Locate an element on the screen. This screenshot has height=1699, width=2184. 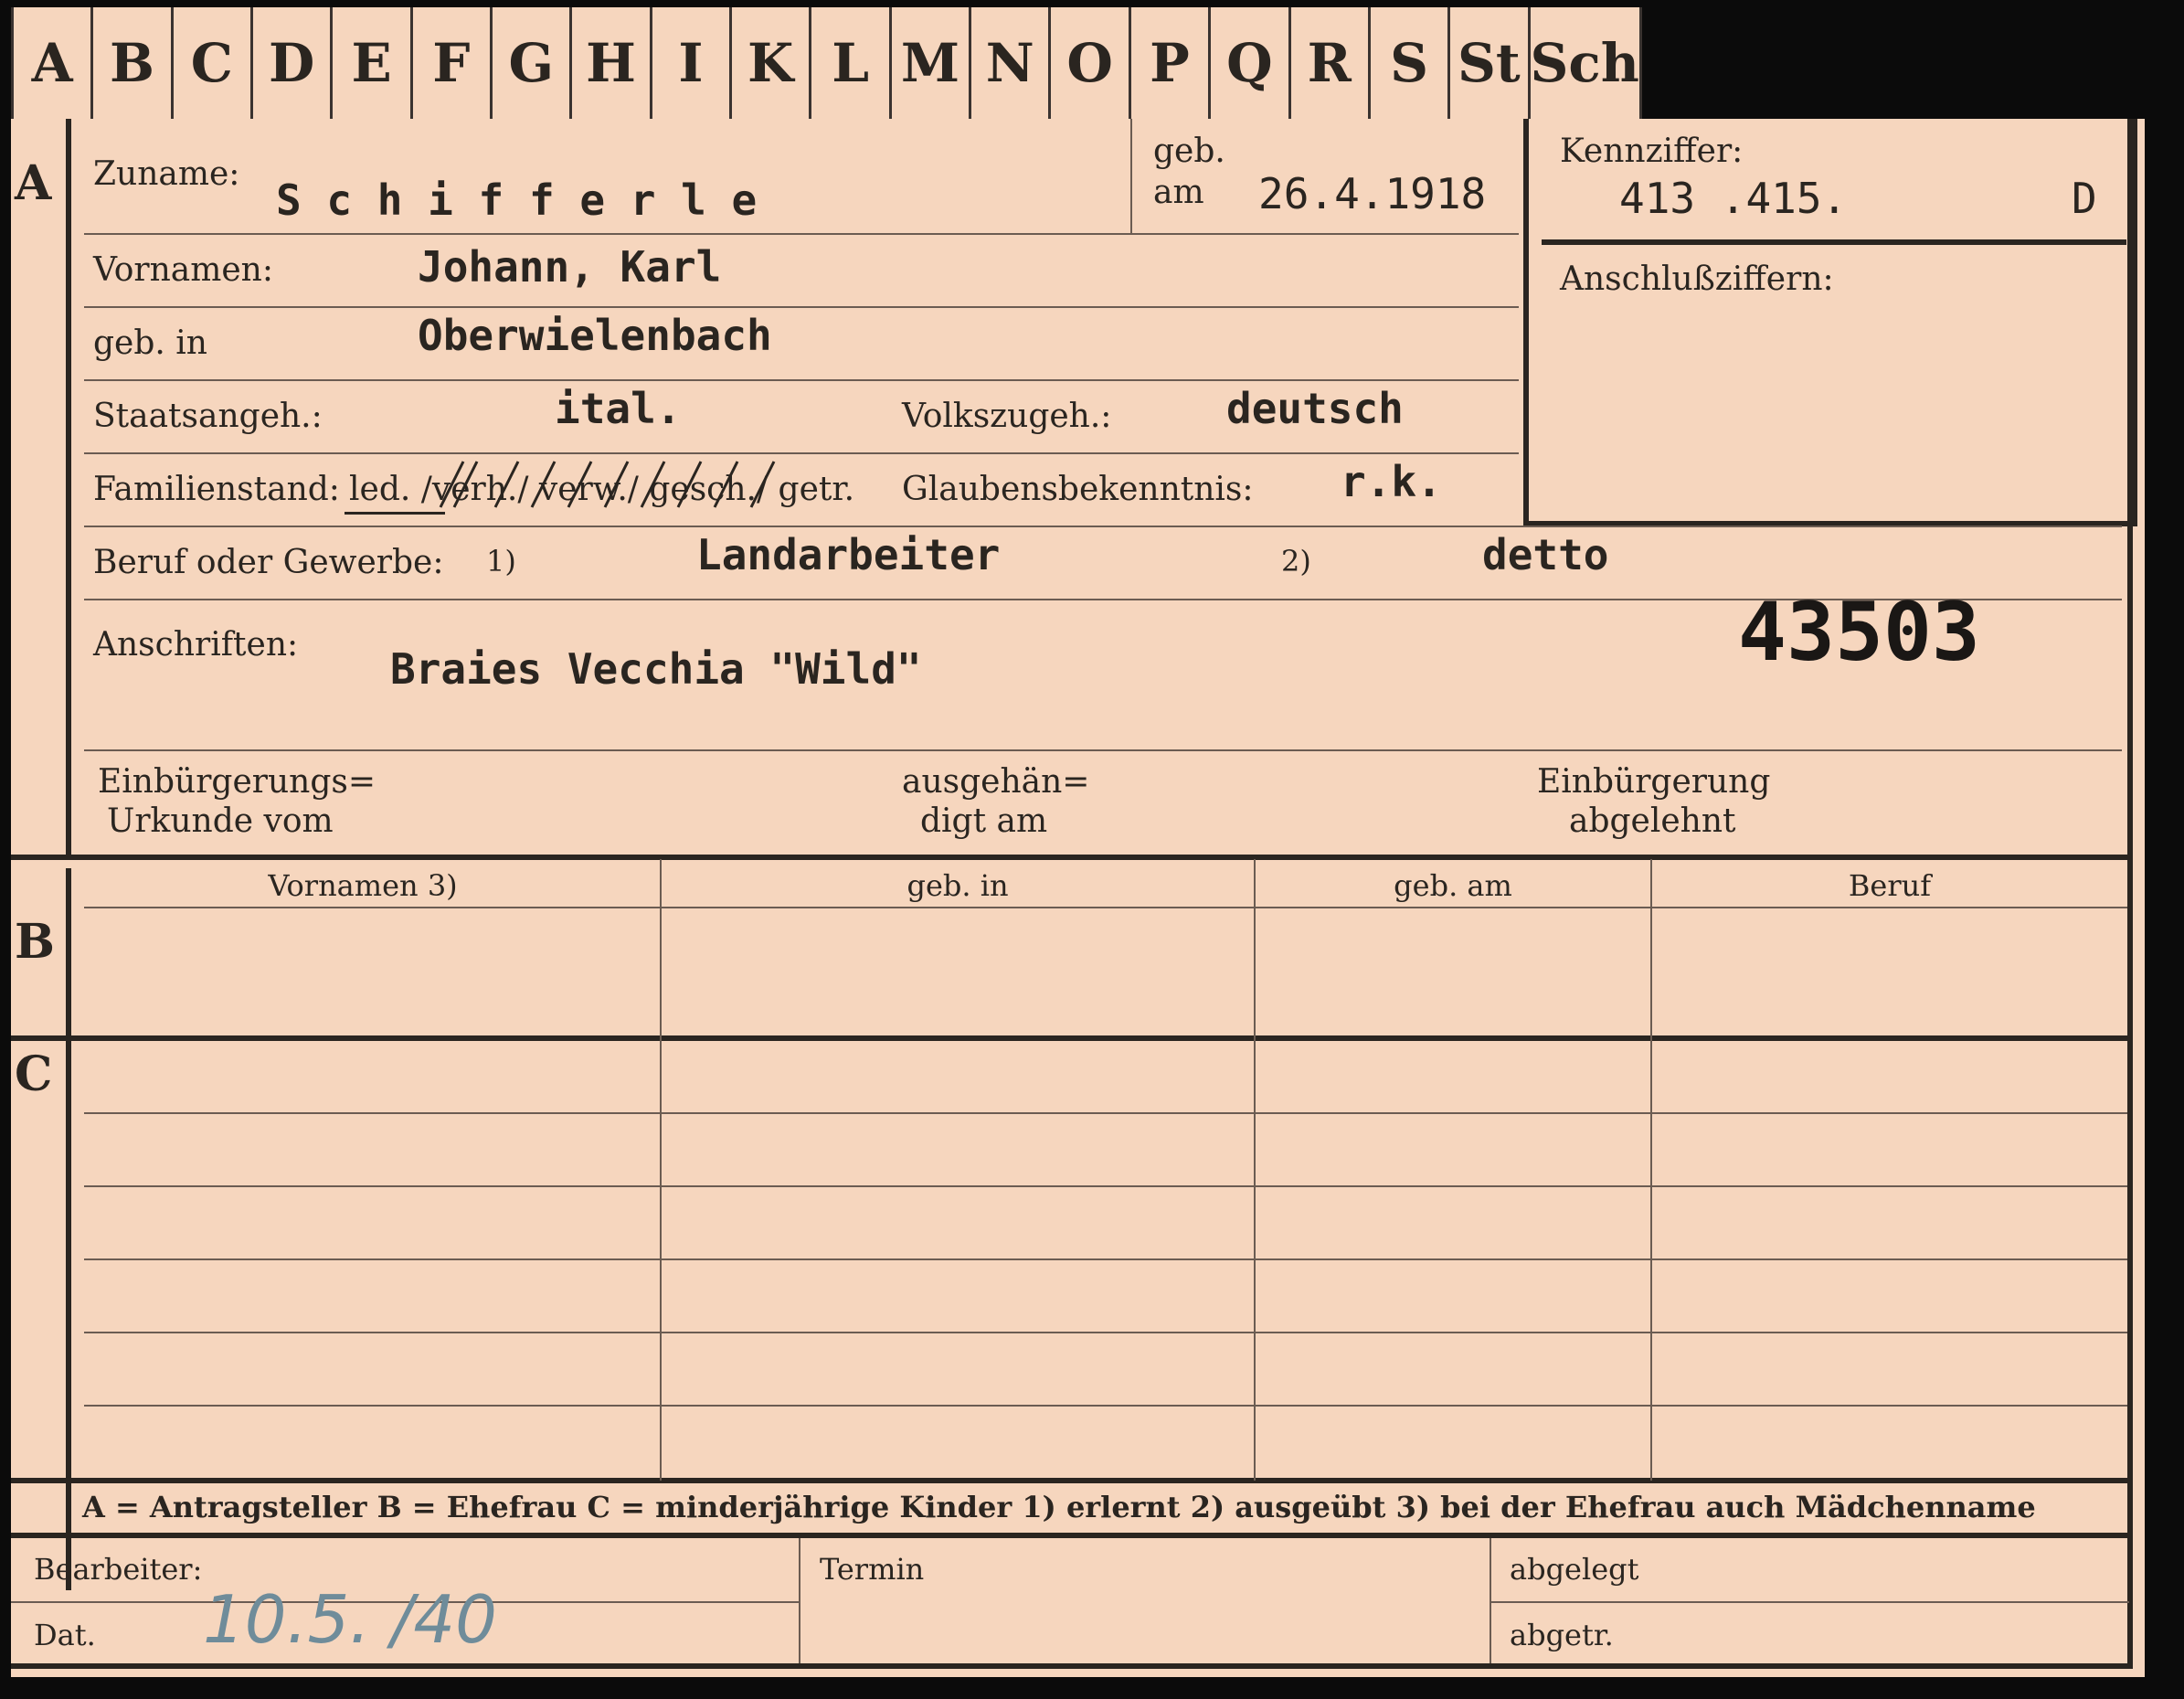
index-tab-o: O is located at coordinates (1088, 63).